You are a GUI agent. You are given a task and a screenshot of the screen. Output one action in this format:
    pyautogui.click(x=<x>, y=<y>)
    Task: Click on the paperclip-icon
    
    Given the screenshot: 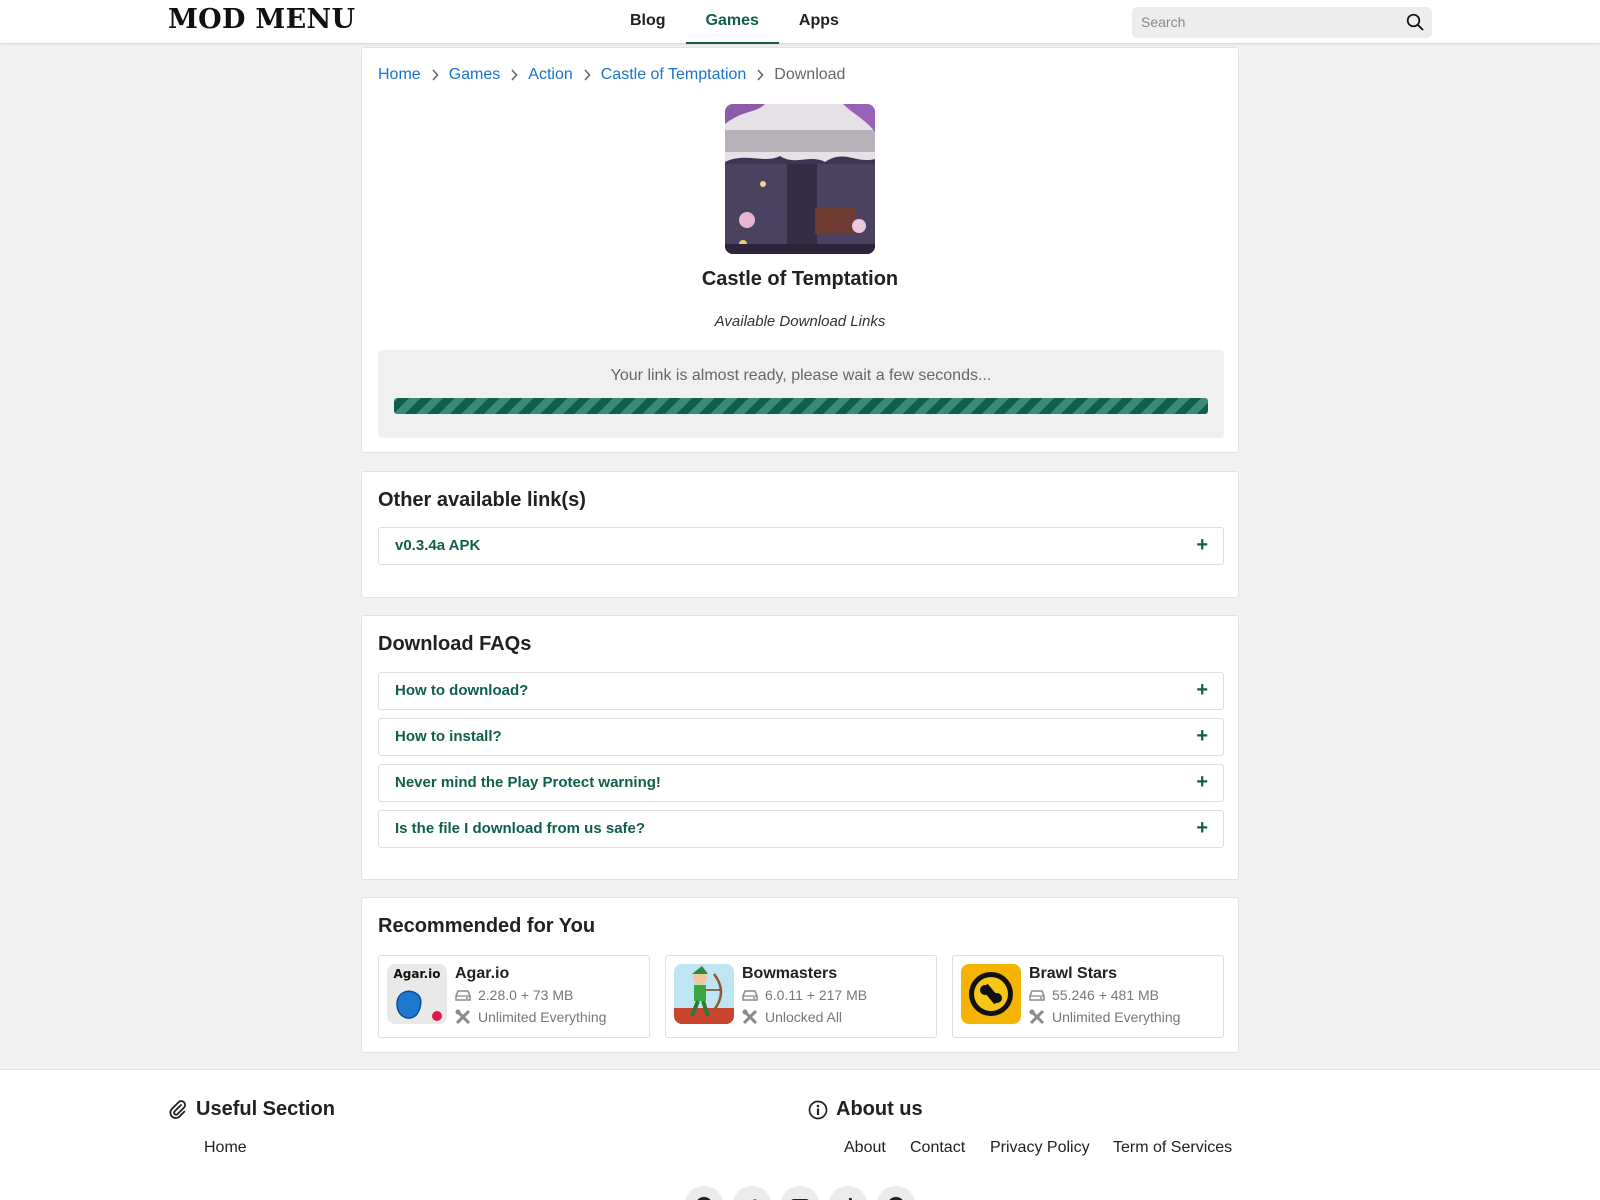 What is the action you would take?
    pyautogui.click(x=178, y=1109)
    